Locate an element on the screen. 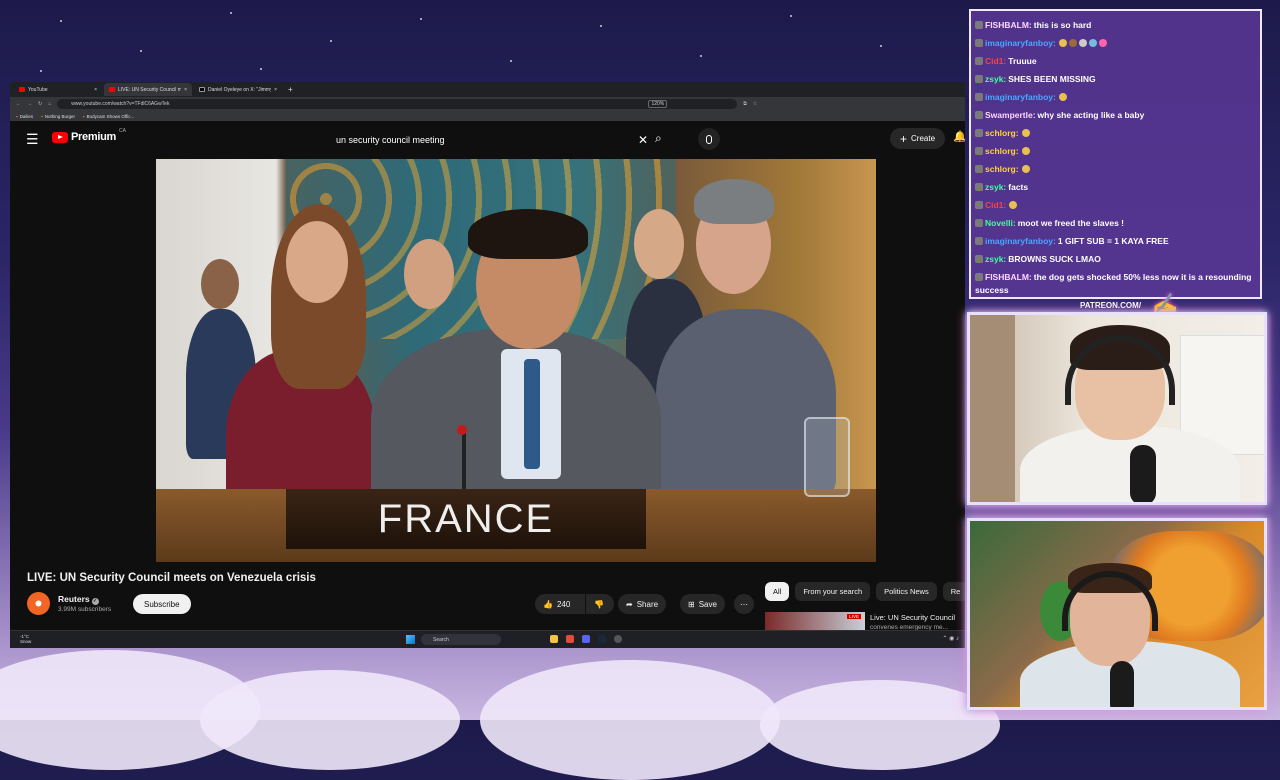  back-icon: ← is located at coordinates (18, 104).